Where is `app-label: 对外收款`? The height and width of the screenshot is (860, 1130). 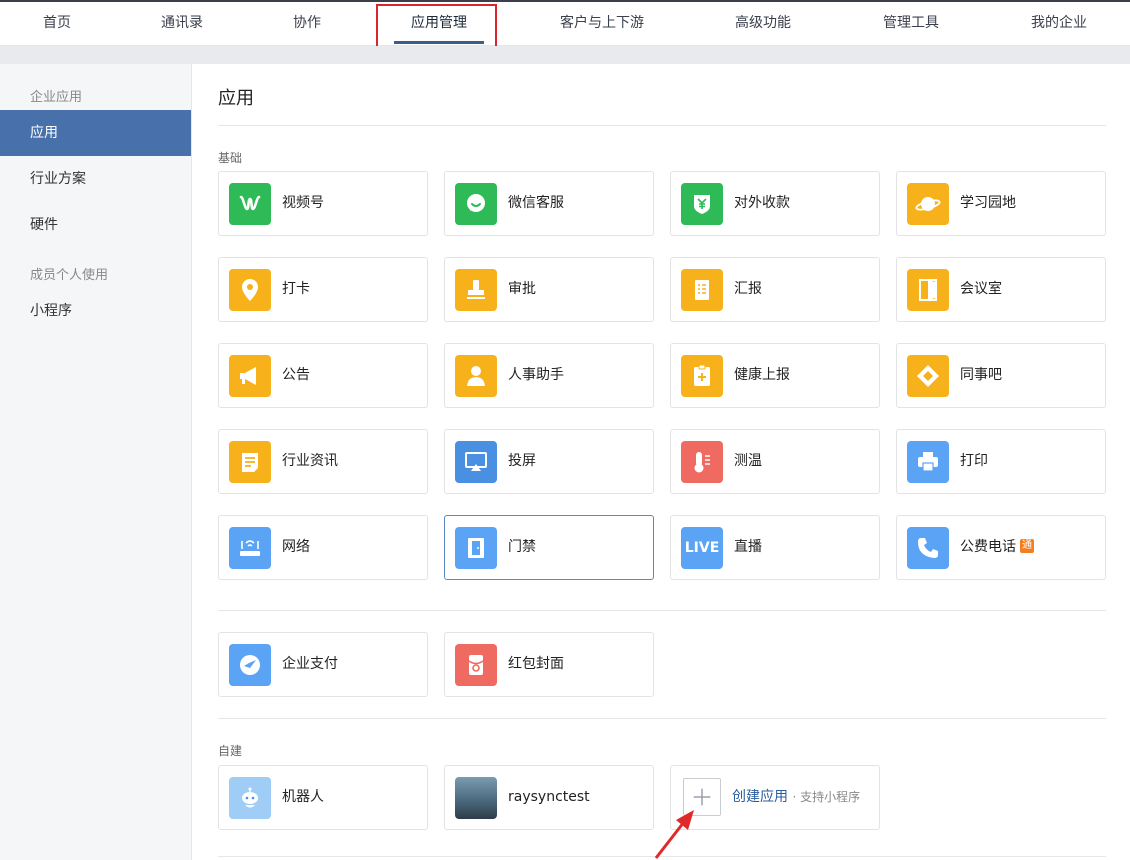
app-label: 对外收款 is located at coordinates (762, 203).